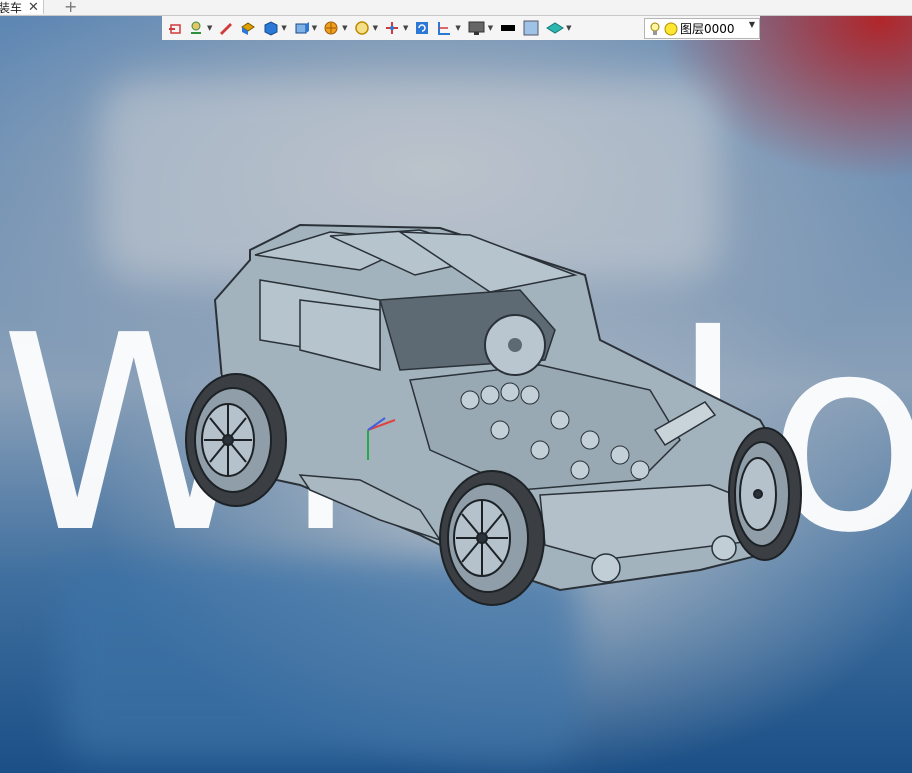  What do you see at coordinates (335, 28) in the screenshot?
I see `render-mode-icon: ▼` at bounding box center [335, 28].